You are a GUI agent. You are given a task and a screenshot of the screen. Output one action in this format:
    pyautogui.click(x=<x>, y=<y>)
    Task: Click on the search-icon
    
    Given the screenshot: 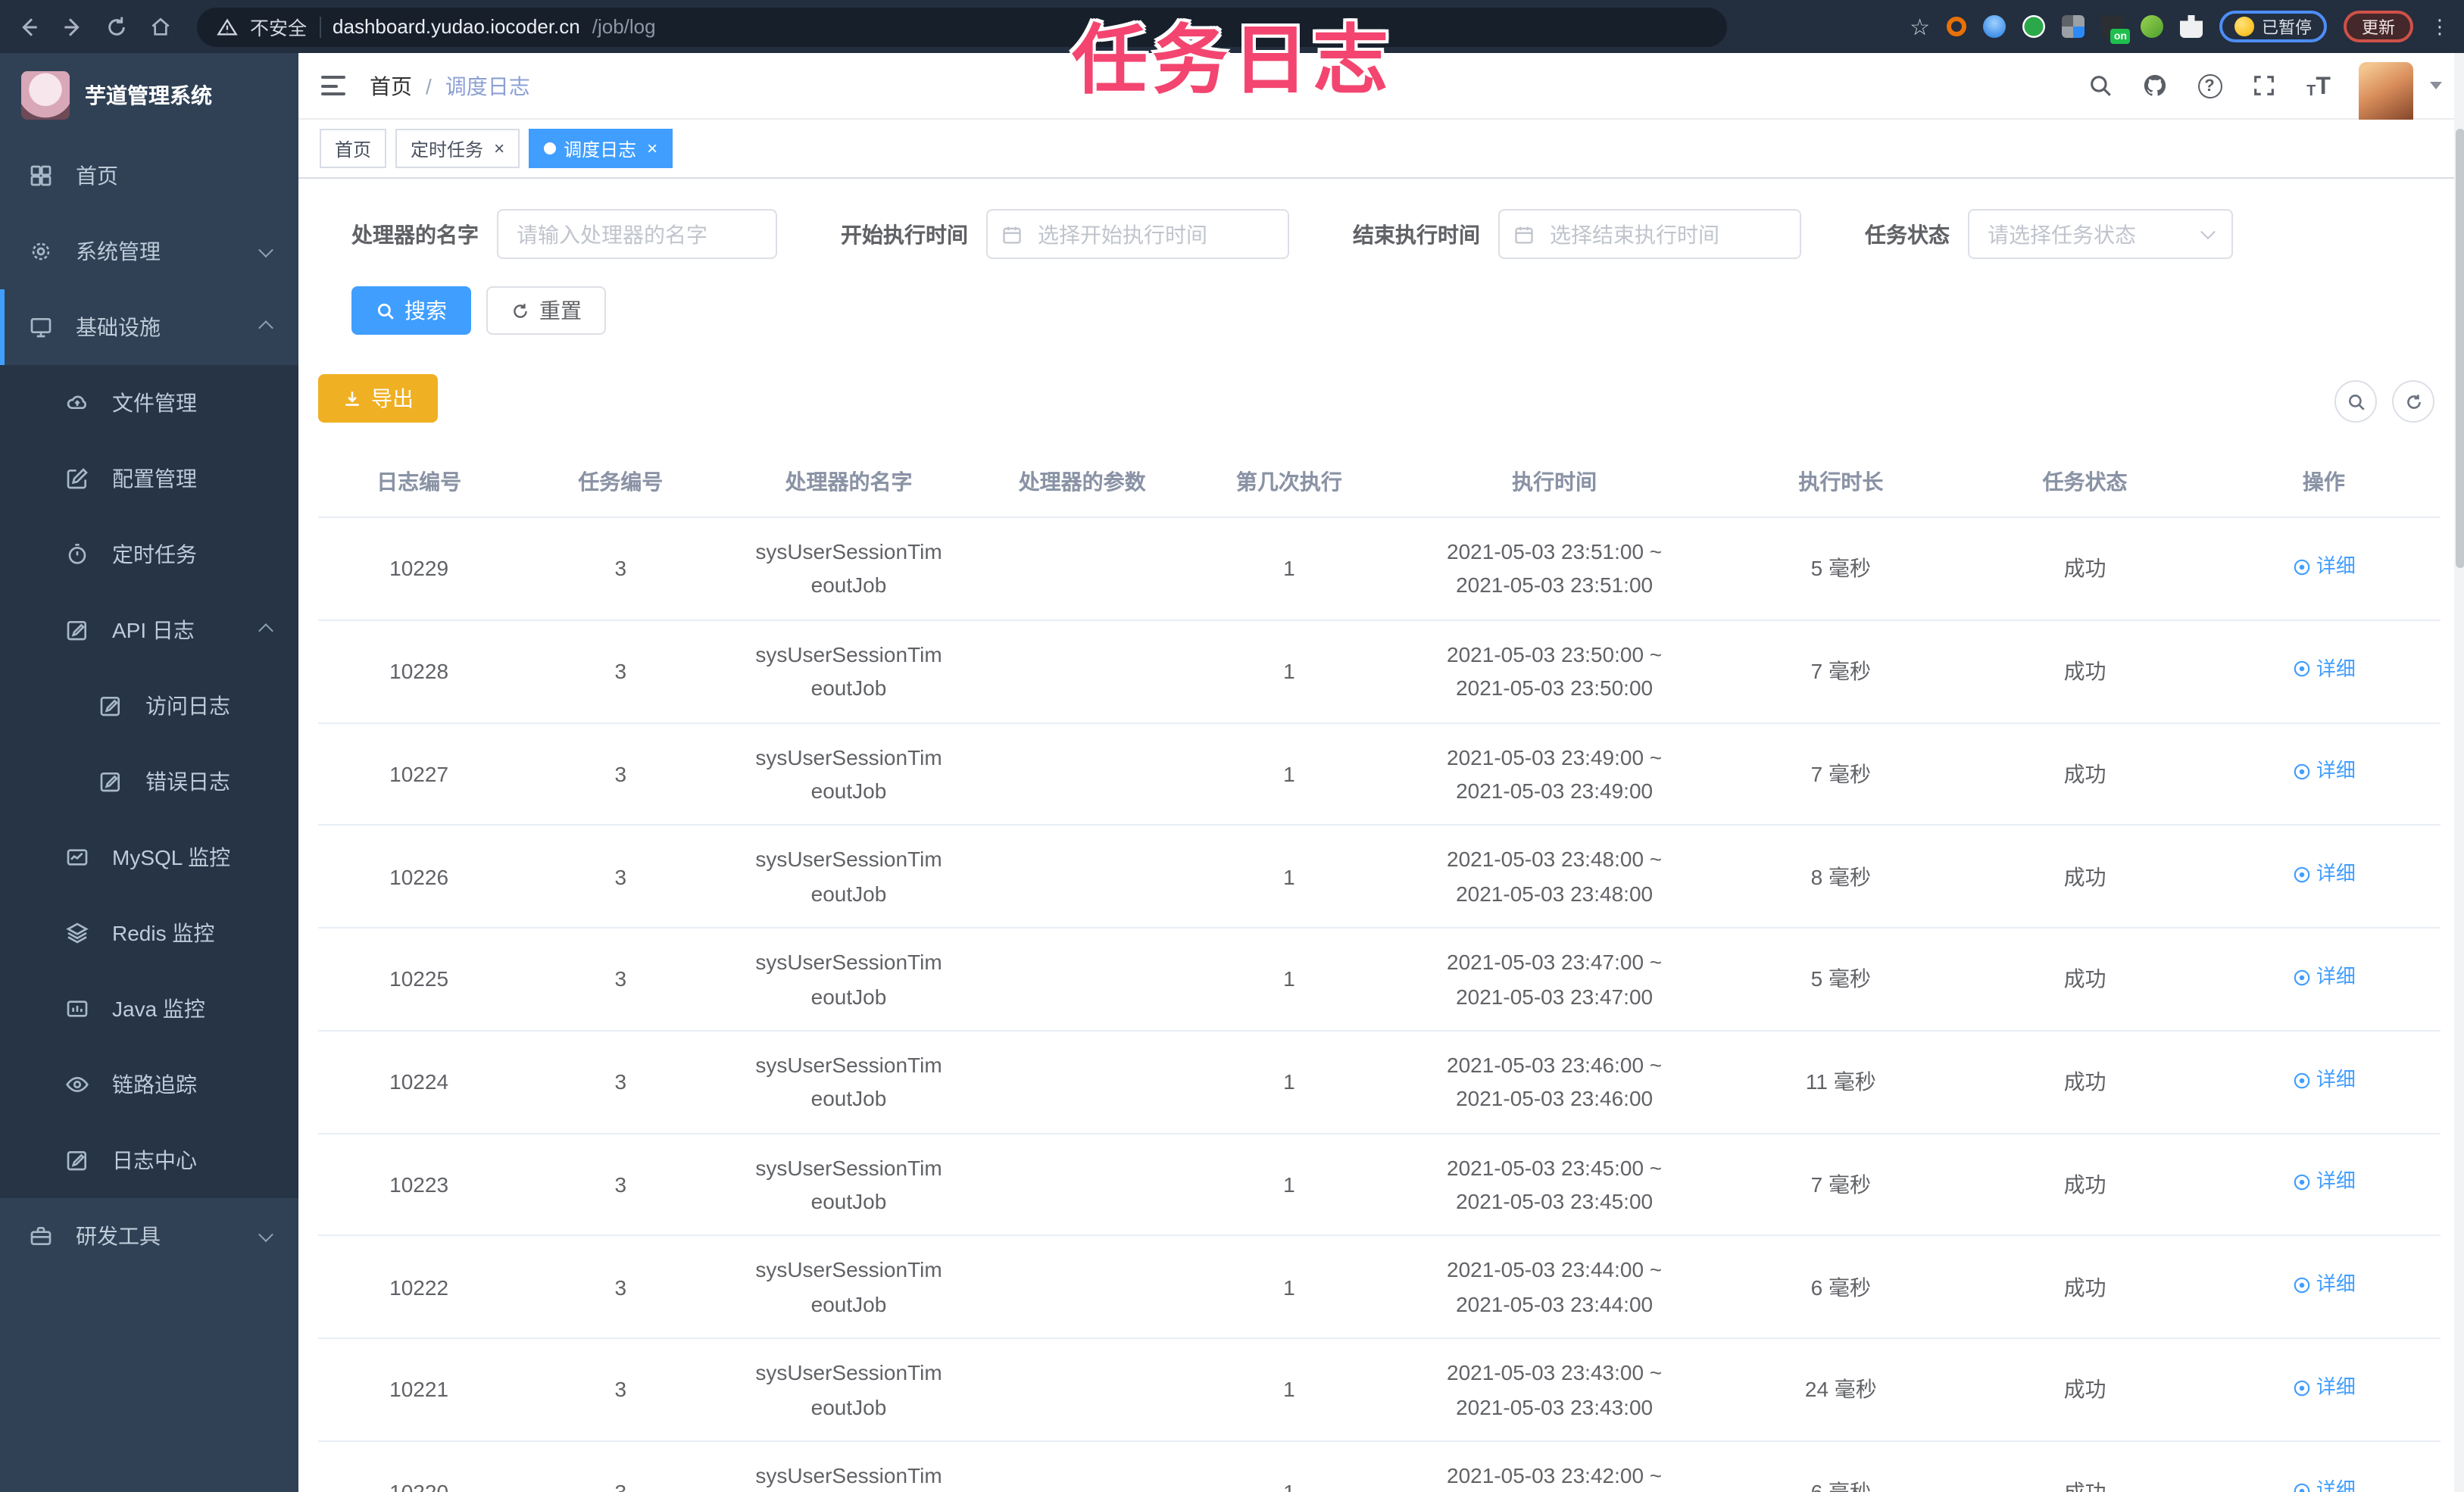 What is the action you would take?
    pyautogui.click(x=2100, y=86)
    